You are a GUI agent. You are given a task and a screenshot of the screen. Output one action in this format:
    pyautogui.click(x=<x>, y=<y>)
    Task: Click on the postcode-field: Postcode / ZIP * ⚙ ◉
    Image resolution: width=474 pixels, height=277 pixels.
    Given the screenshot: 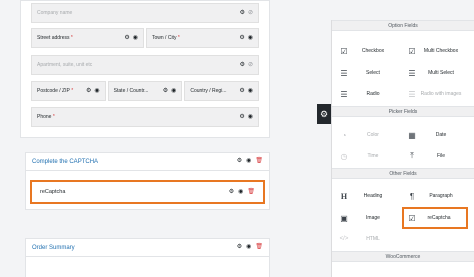 What is the action you would take?
    pyautogui.click(x=68, y=91)
    